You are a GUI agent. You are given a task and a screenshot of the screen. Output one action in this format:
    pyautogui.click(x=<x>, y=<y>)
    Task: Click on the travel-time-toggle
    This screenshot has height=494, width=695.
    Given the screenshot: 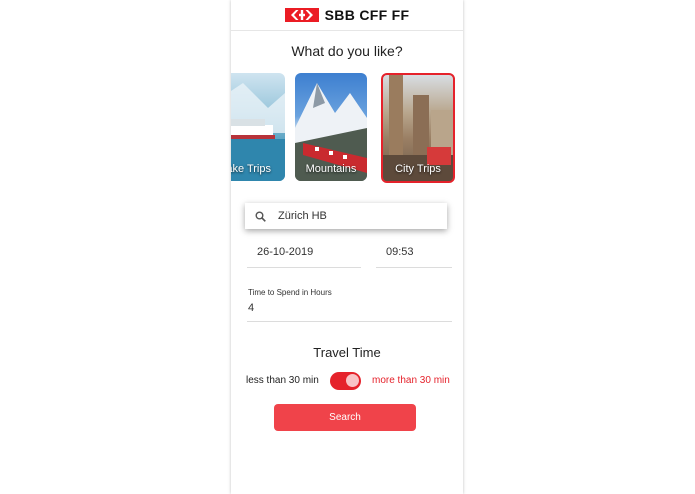 What is the action you would take?
    pyautogui.click(x=345, y=381)
    